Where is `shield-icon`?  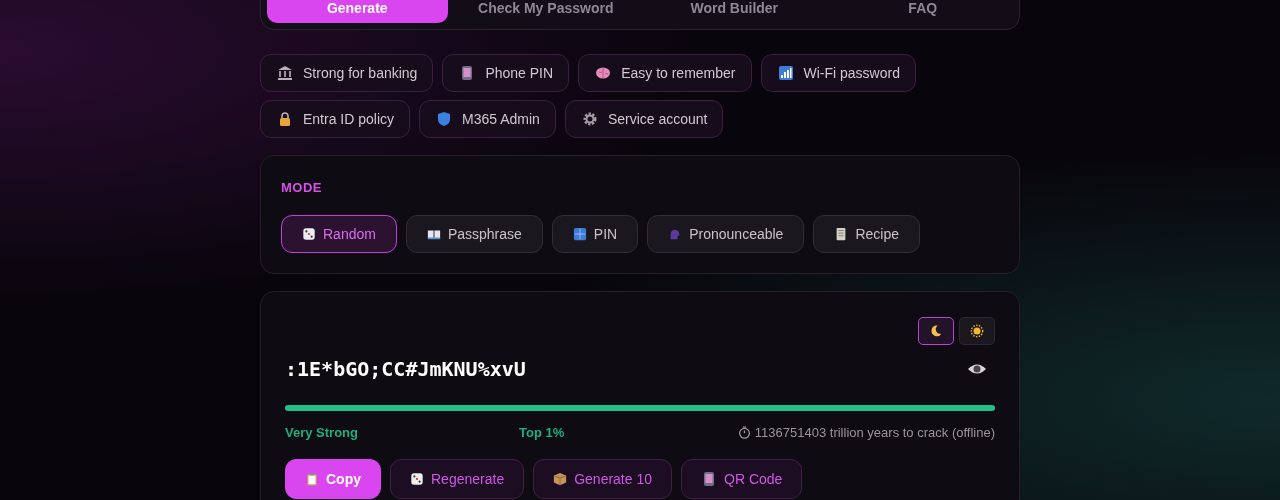 shield-icon is located at coordinates (444, 119).